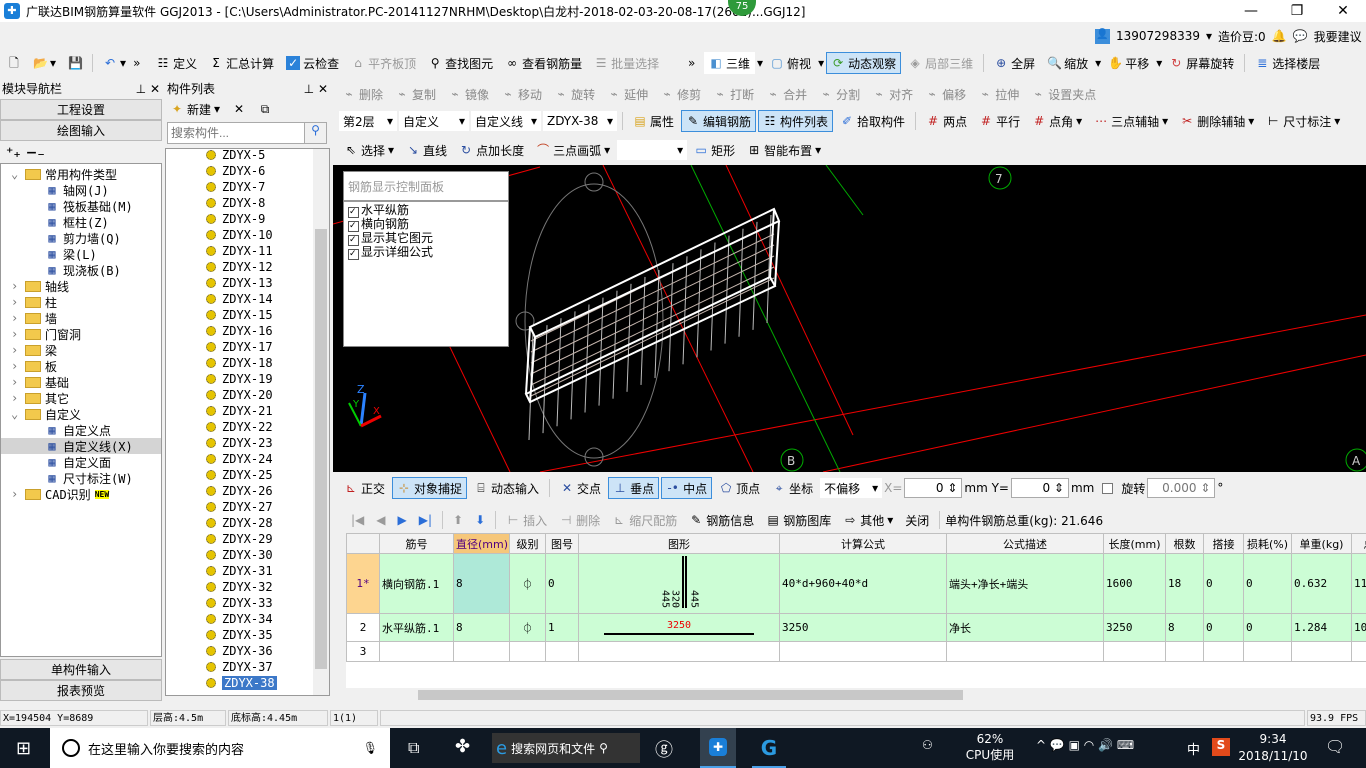  I want to click on tree-item: ▦ 尺寸标注(W), so click(81, 478).